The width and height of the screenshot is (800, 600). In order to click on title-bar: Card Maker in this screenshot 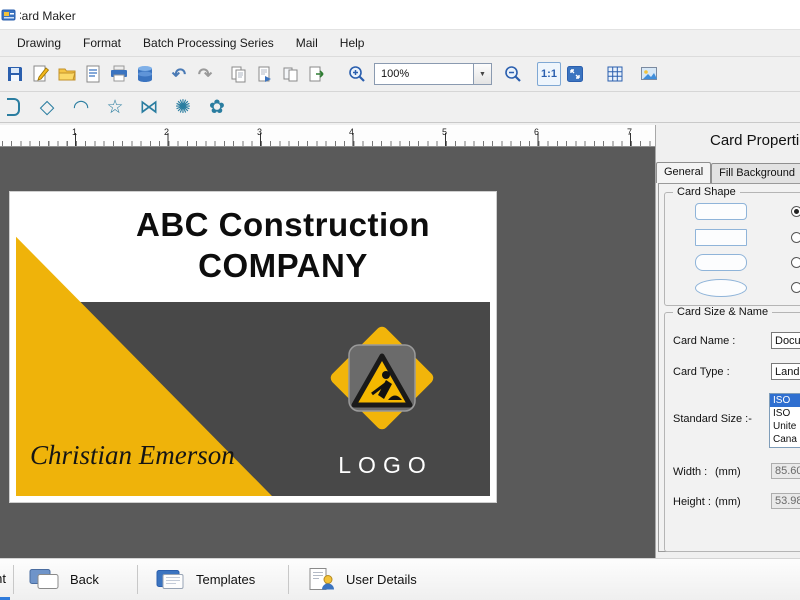, I will do `click(400, 15)`.